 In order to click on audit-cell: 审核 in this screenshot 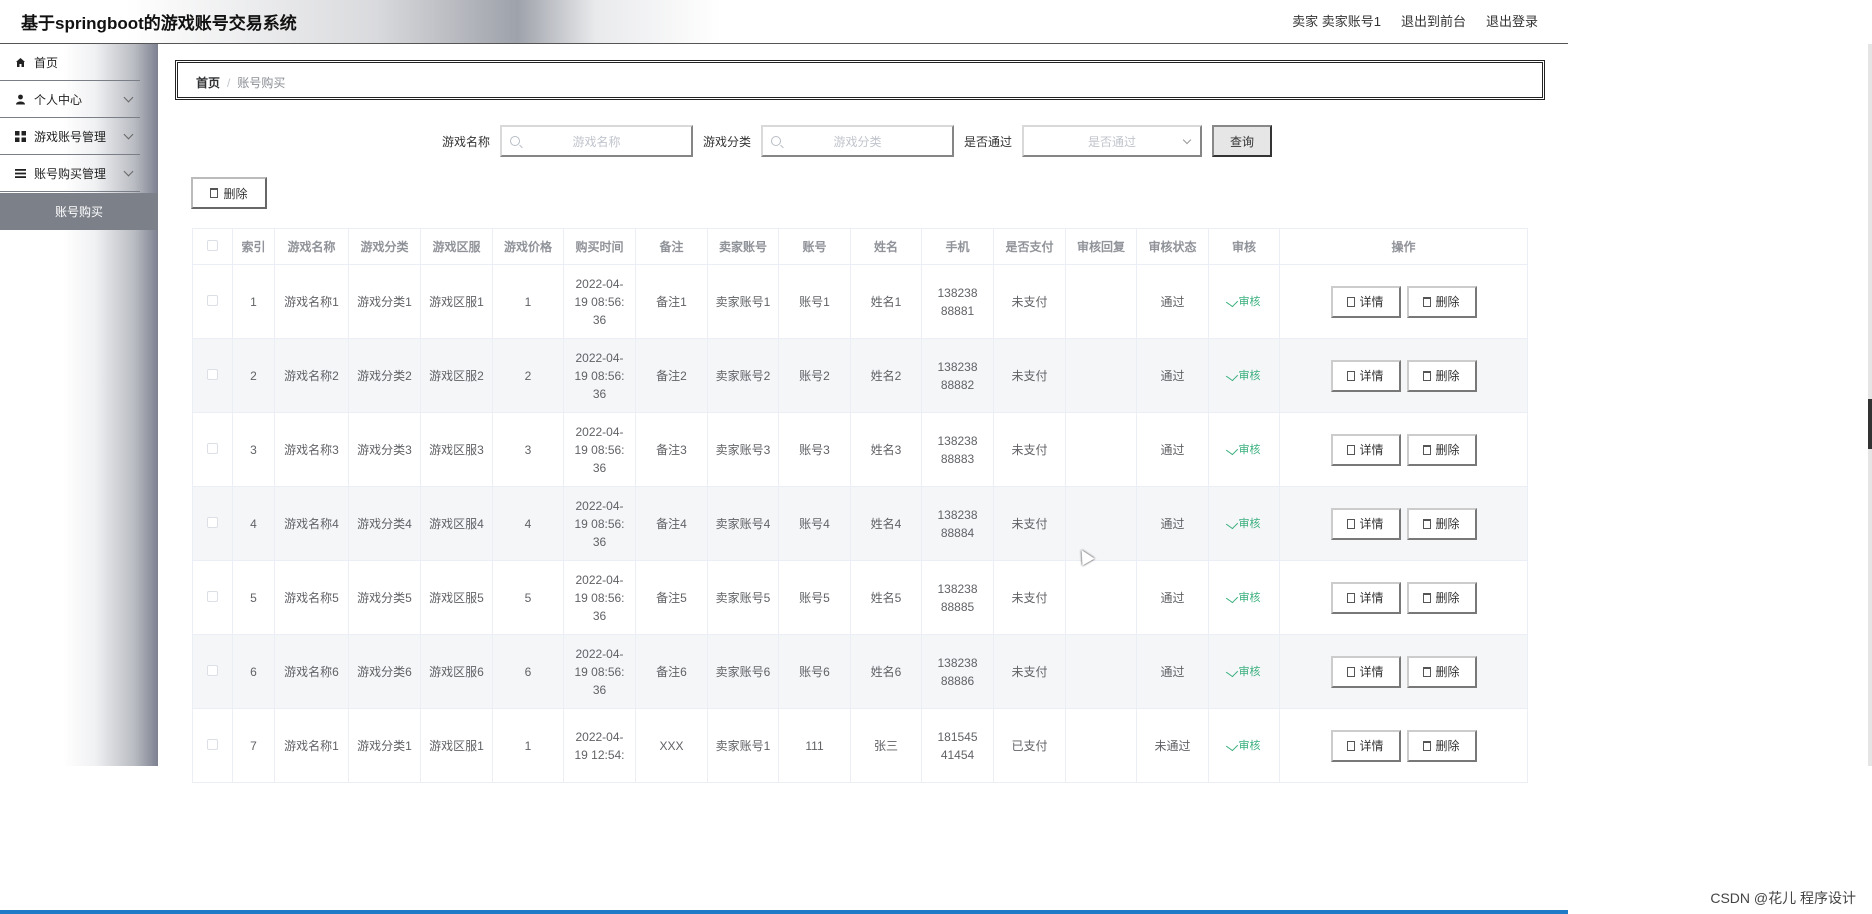, I will do `click(1244, 745)`.